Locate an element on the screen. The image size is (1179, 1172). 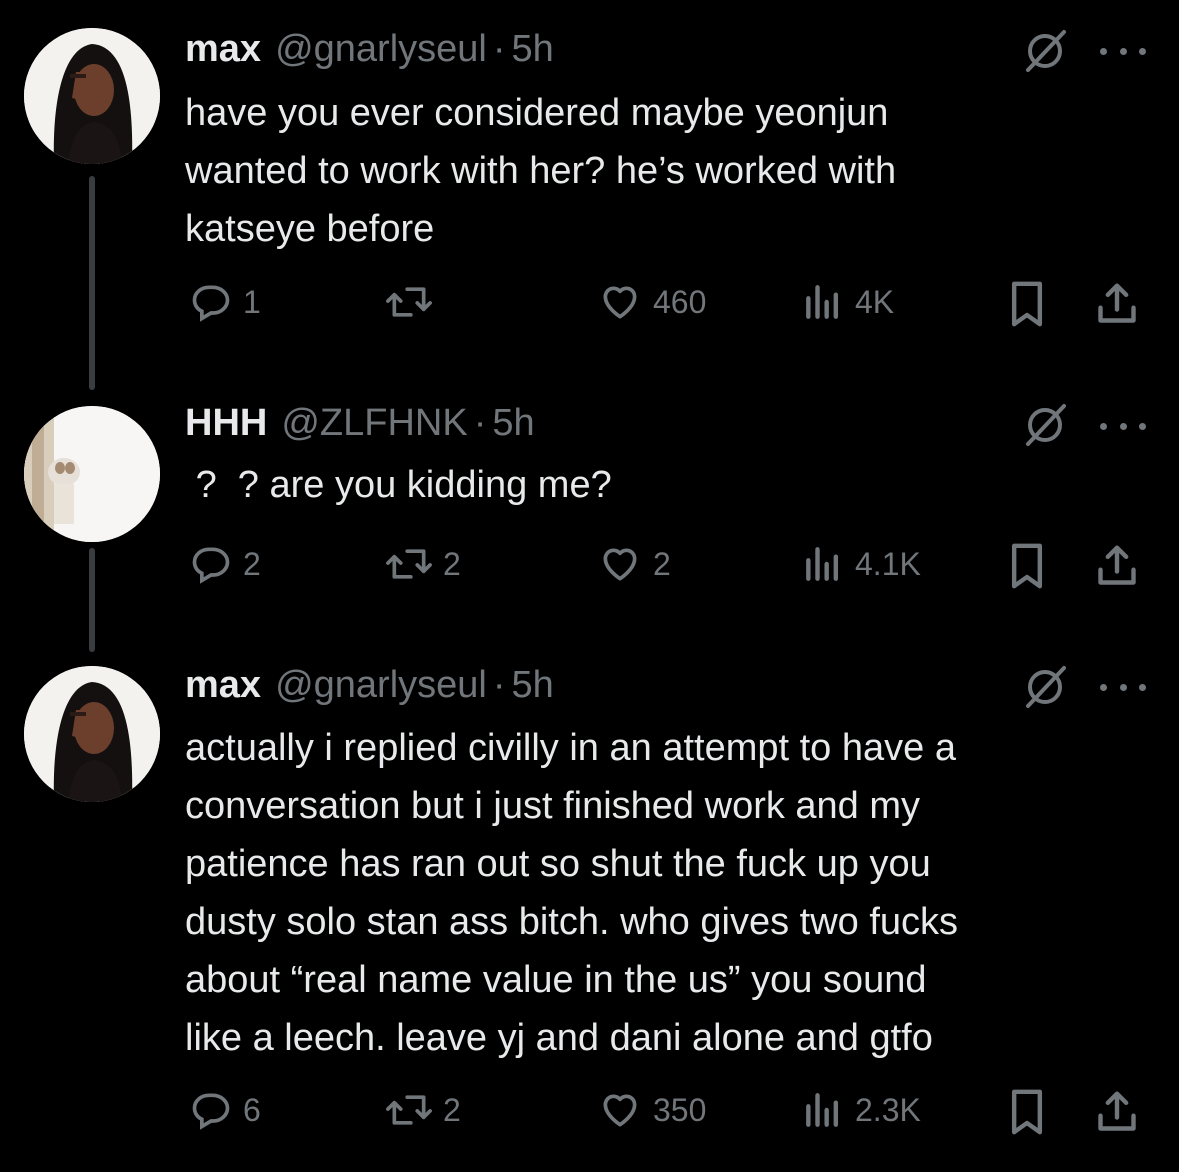
tweet-text: ? ? are you kidding me? is located at coordinates (398, 485).